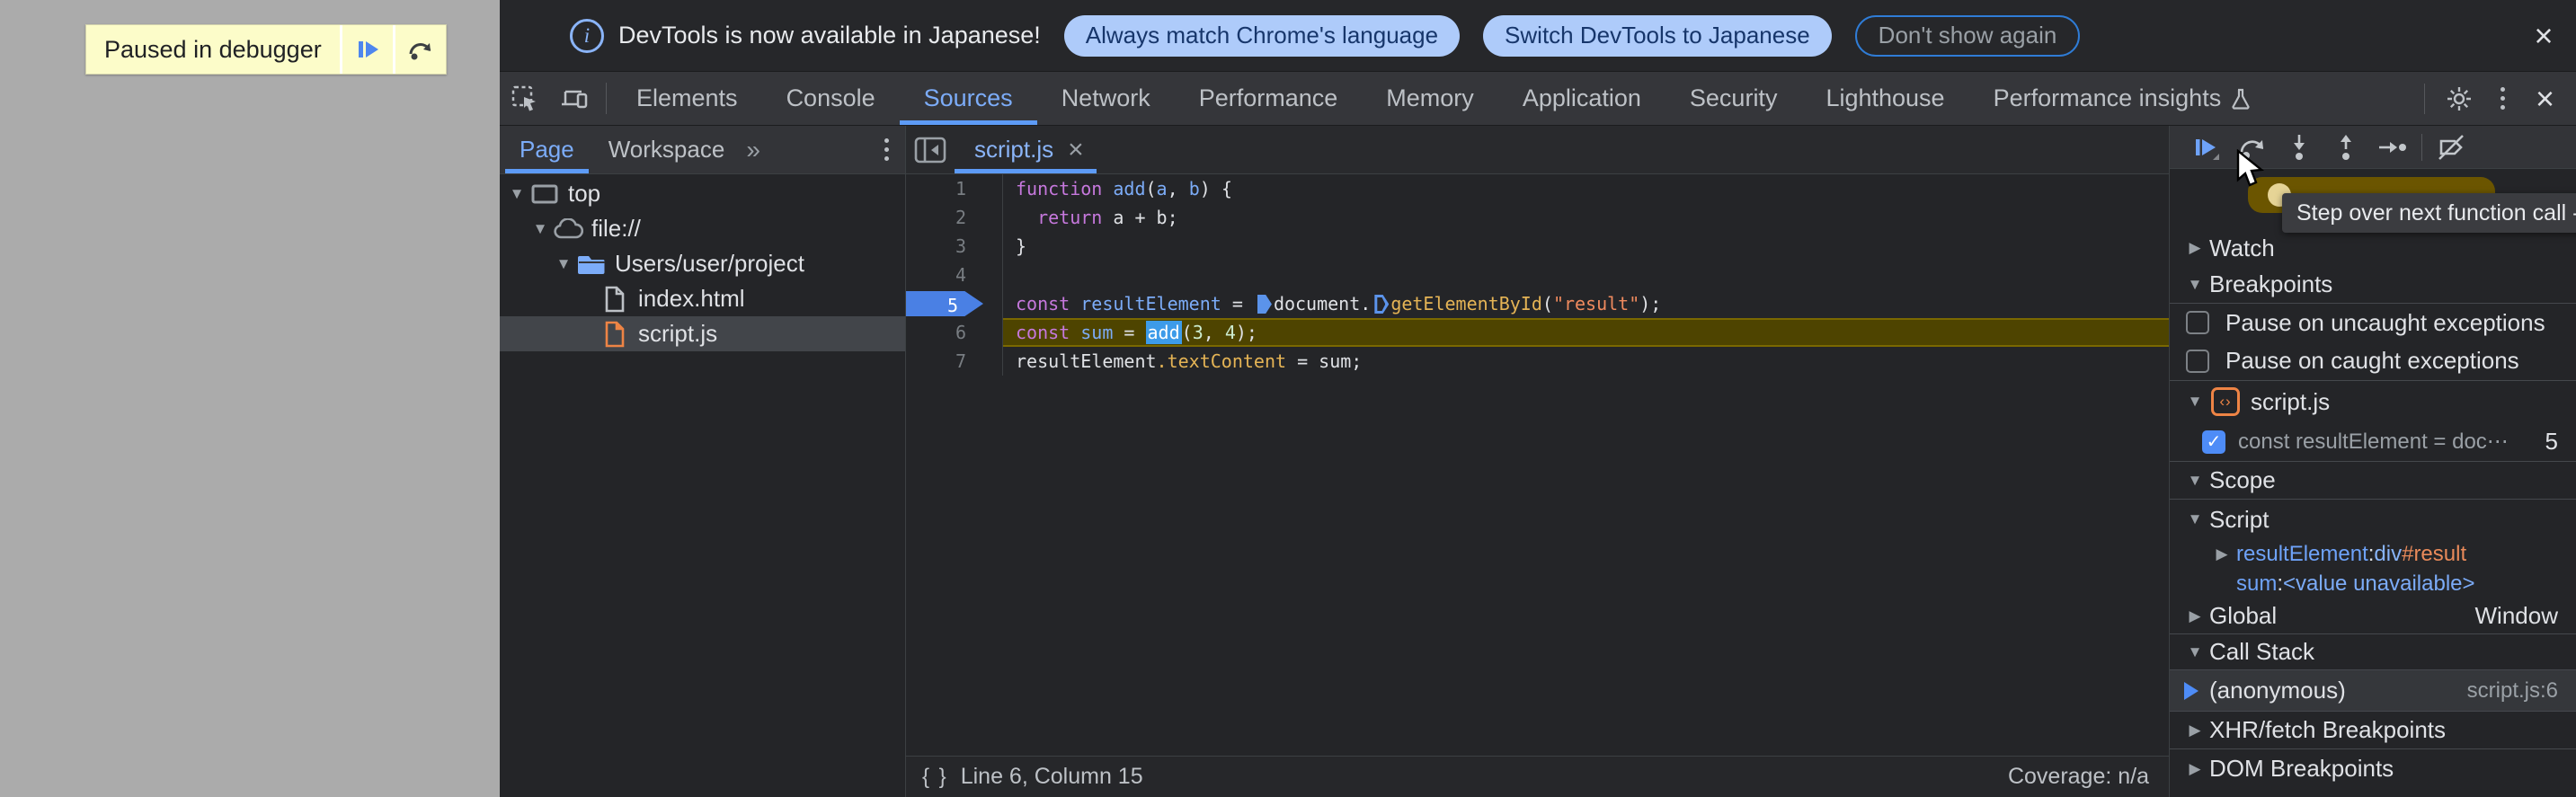 This screenshot has width=2576, height=797. Describe the element at coordinates (266, 49) in the screenshot. I see `paused-in-debugger-banner: Paused in debugger` at that location.